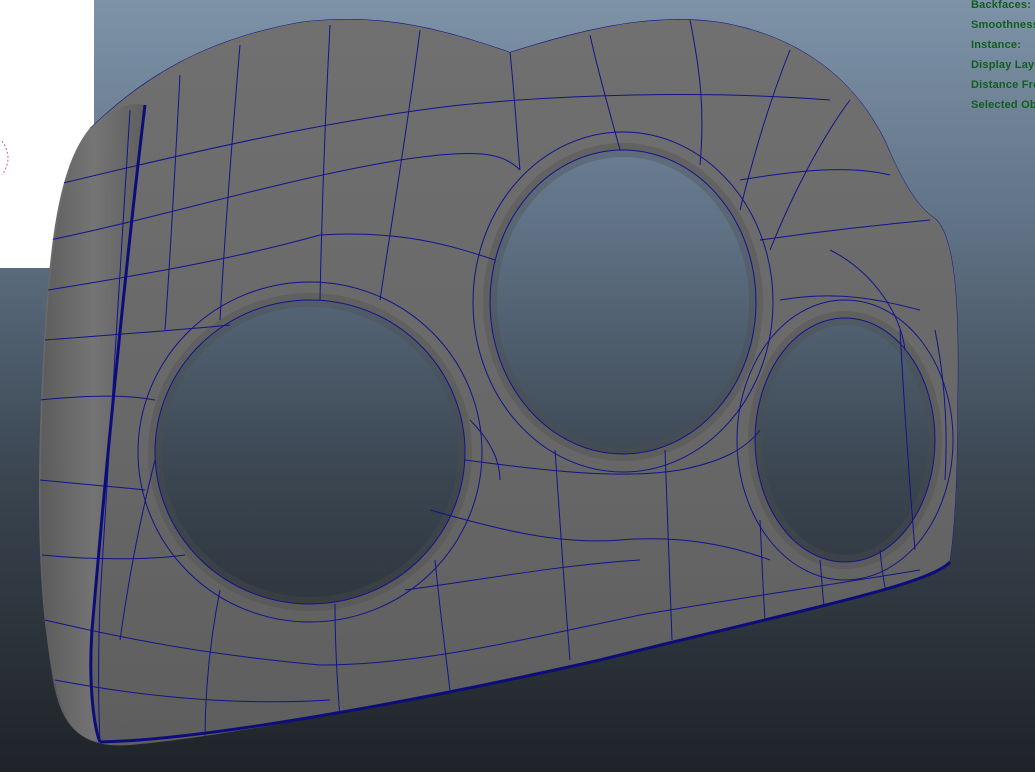 This screenshot has height=772, width=1035. I want to click on hud-smoothness-label: Smoothness:, so click(1003, 25).